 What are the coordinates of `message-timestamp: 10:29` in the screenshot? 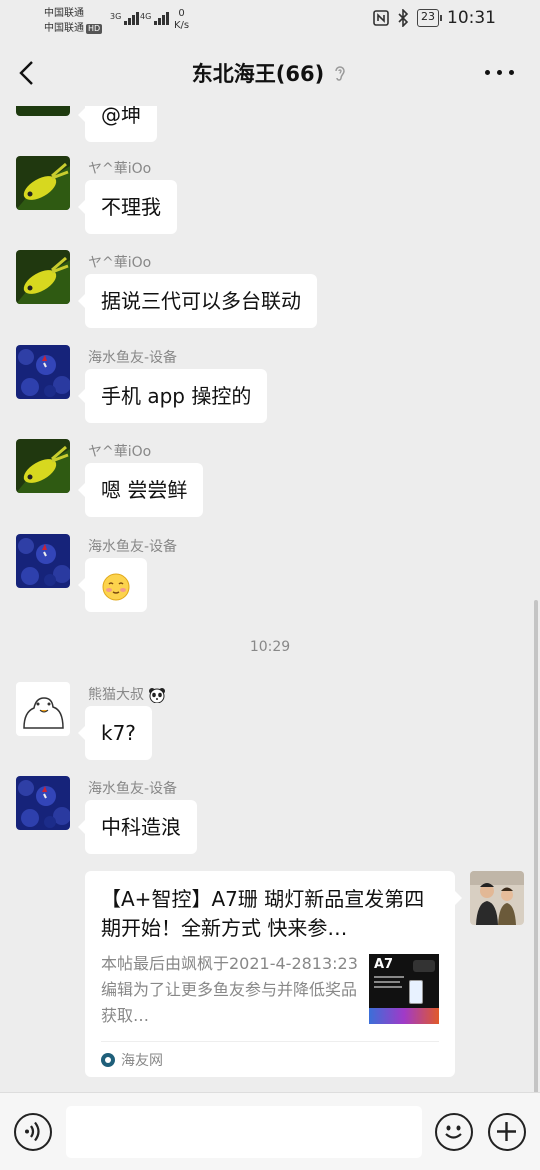 It's located at (270, 647).